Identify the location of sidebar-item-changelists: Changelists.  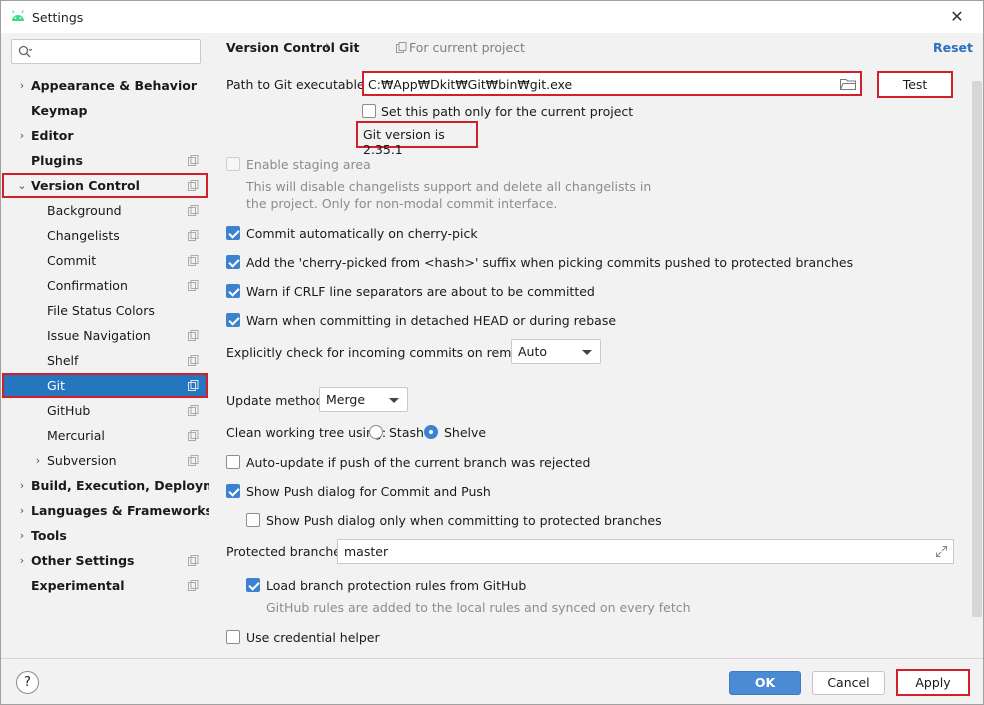
(105, 235).